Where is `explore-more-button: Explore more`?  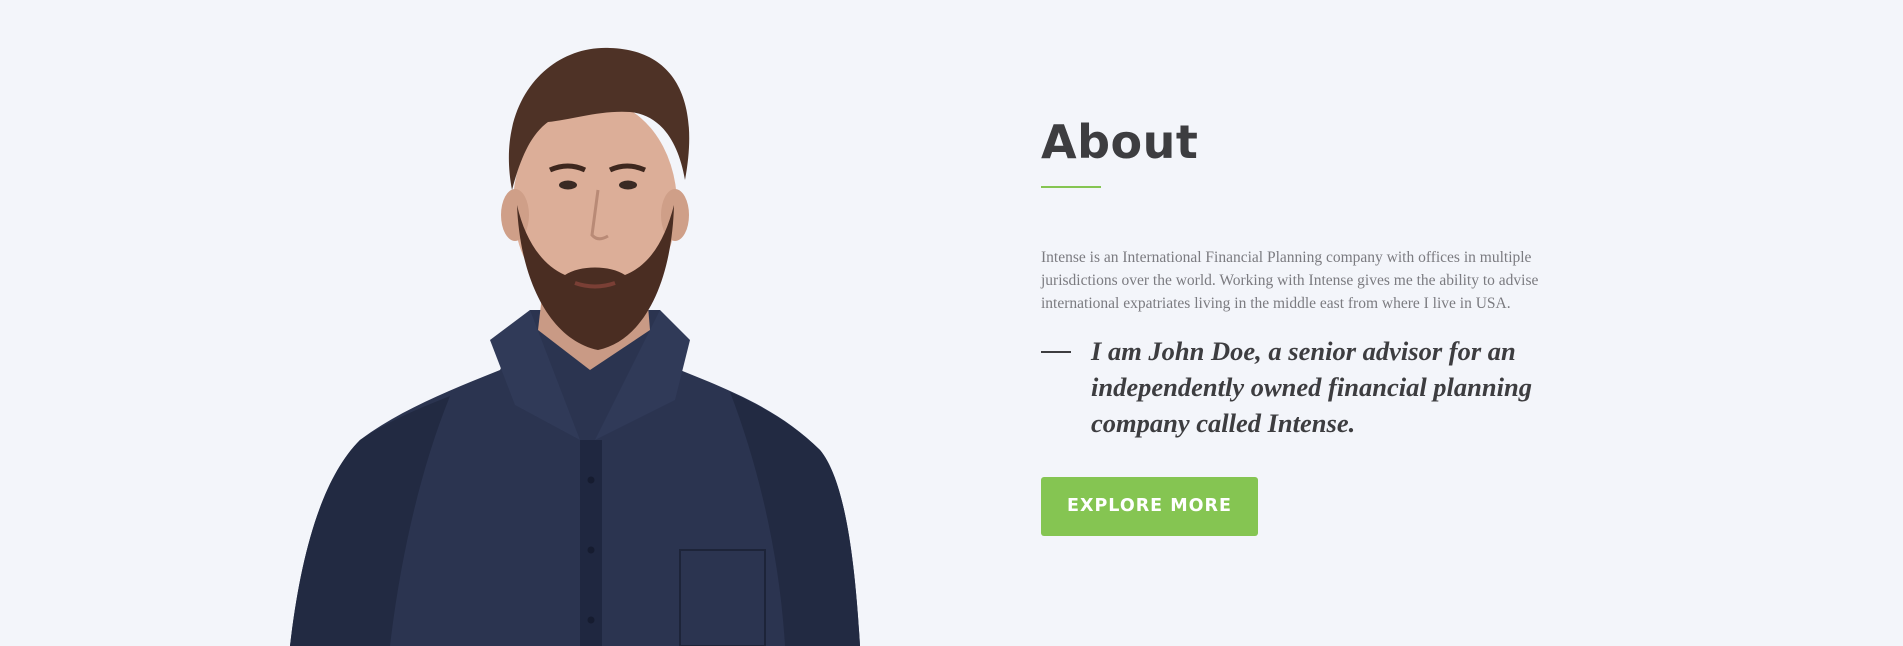
explore-more-button: Explore more is located at coordinates (1149, 506).